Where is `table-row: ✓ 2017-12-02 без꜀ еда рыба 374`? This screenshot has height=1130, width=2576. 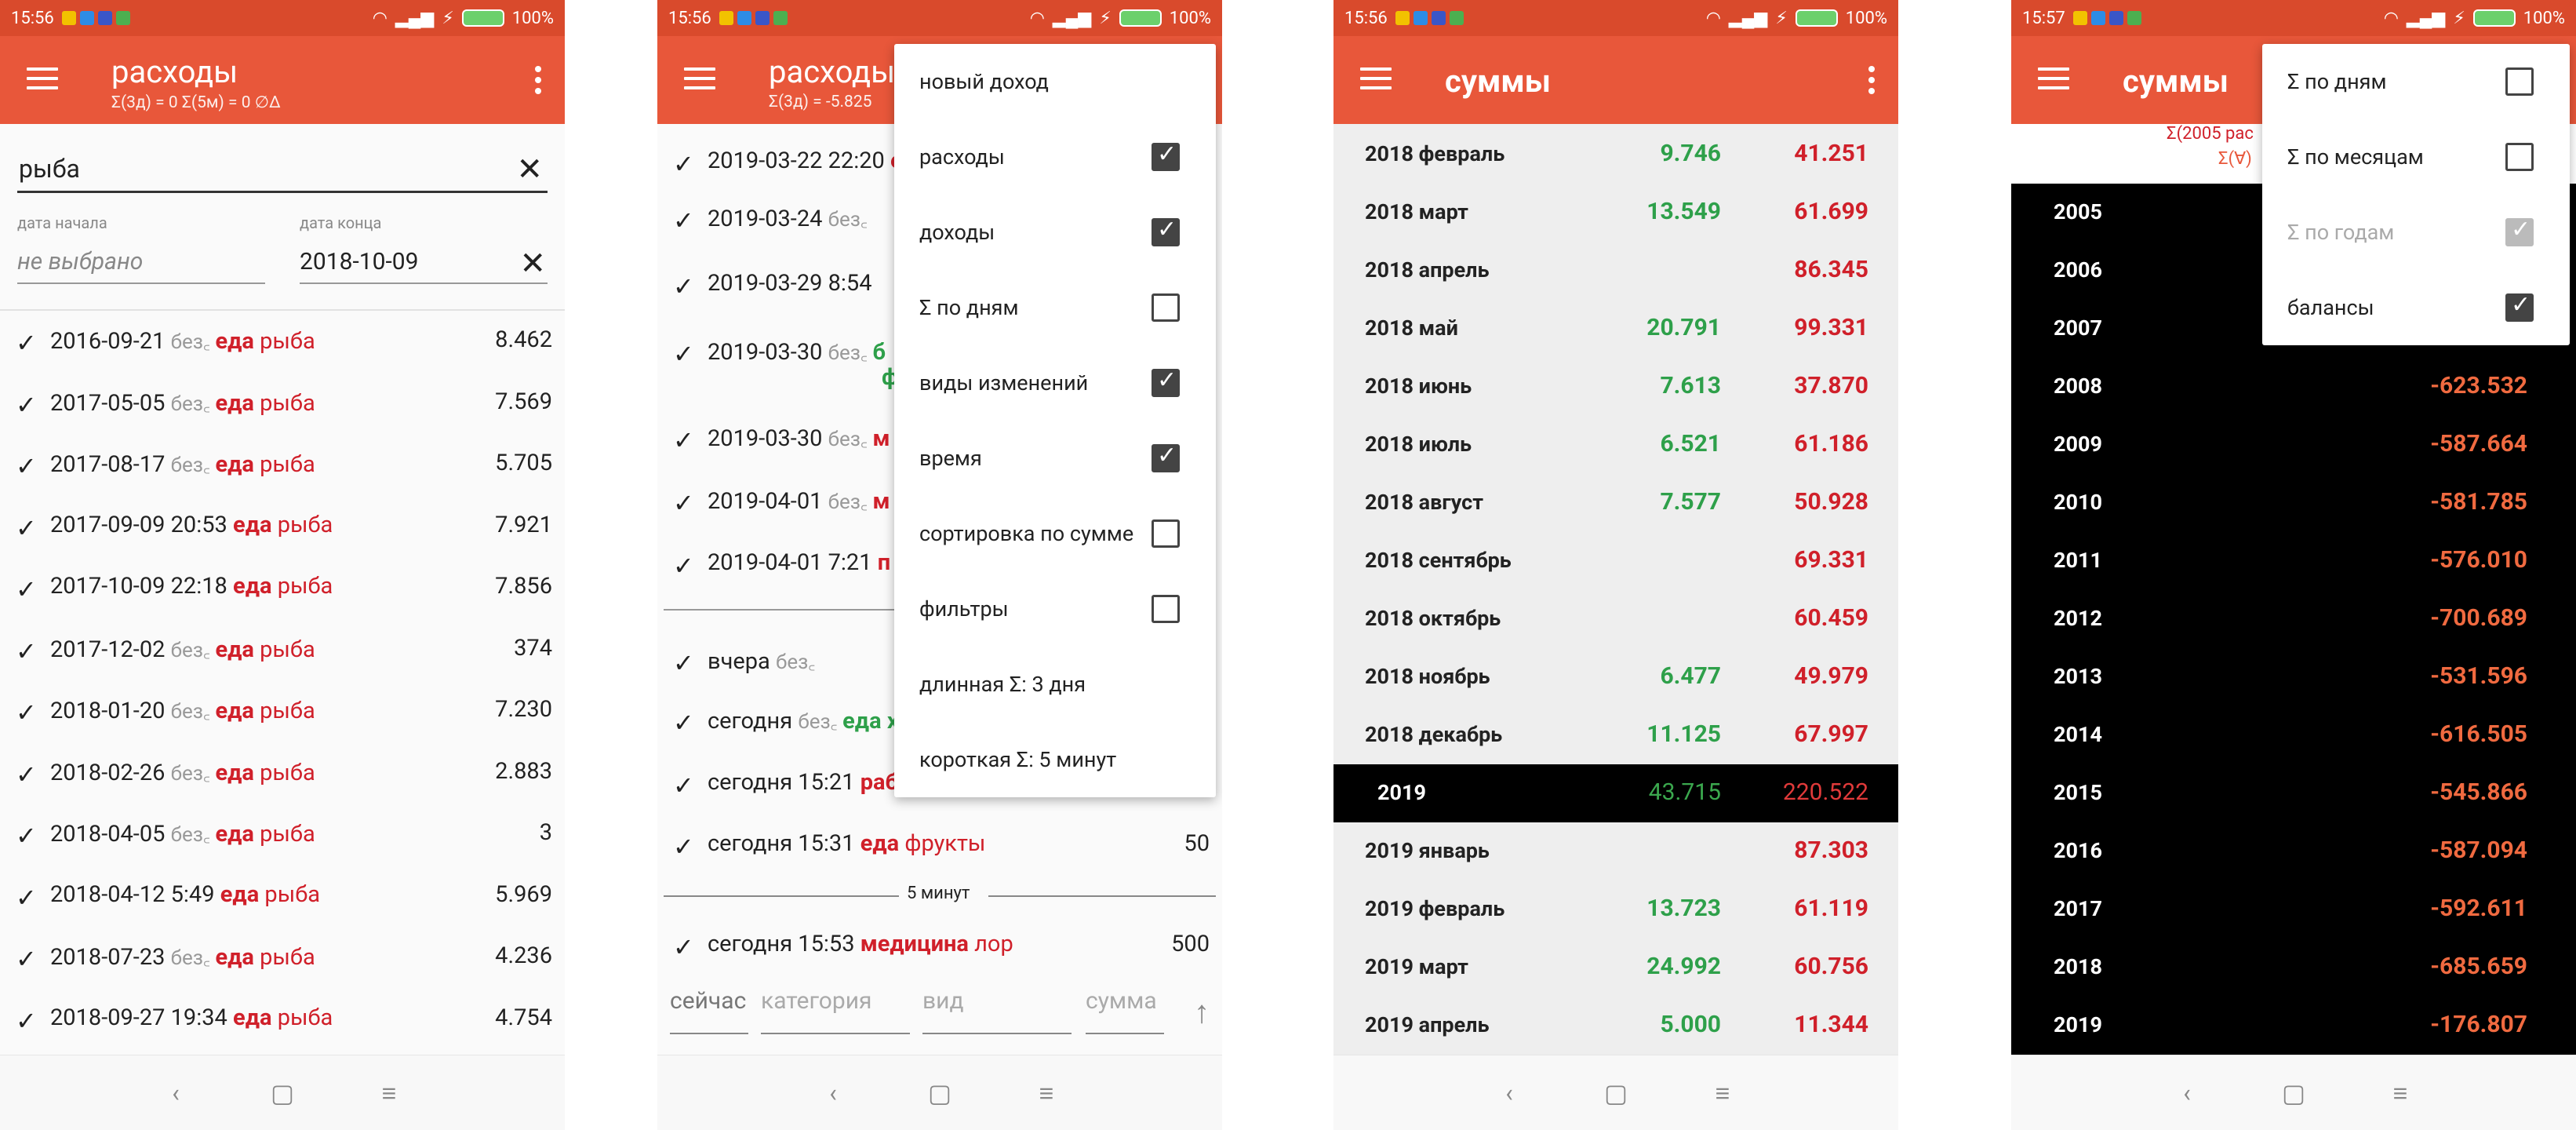
table-row: ✓ 2017-12-02 без꜀ еда рыба 374 is located at coordinates (282, 649).